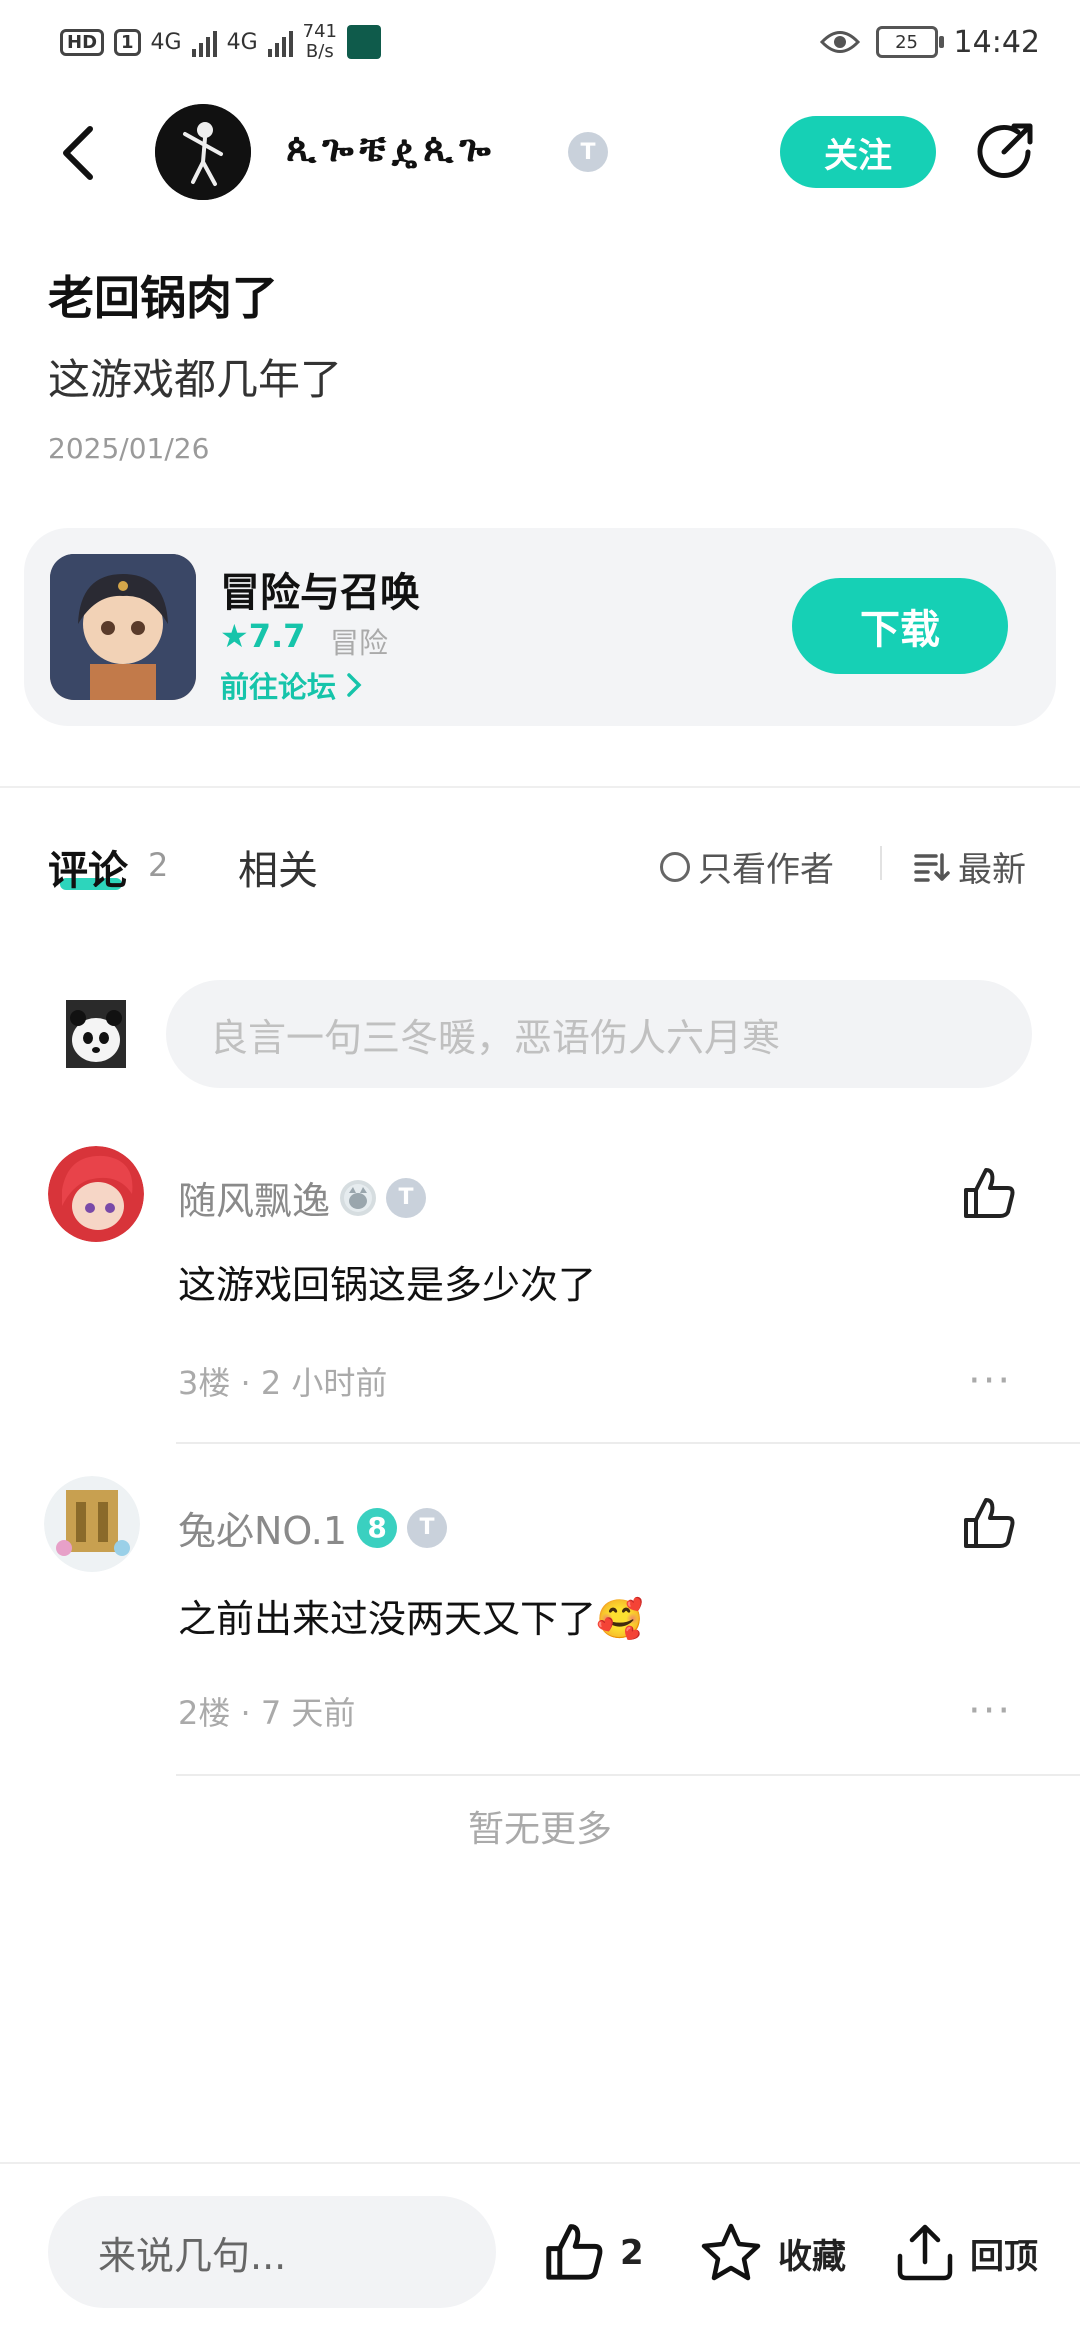  I want to click on my-avatar, so click(96, 1034).